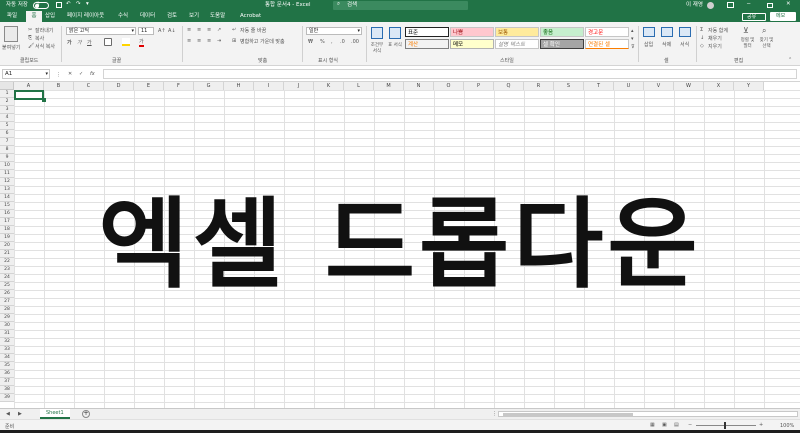 This screenshot has width=800, height=433. I want to click on paste-icon, so click(11, 34).